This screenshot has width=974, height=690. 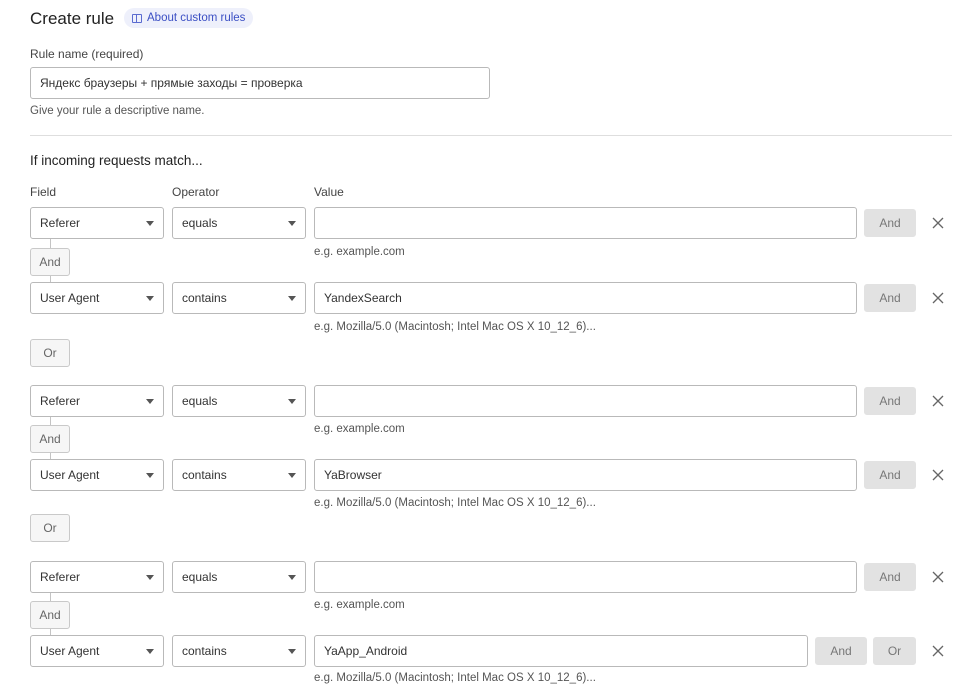 What do you see at coordinates (117, 111) in the screenshot?
I see `rule-name-help: Give your rule a descriptive name.` at bounding box center [117, 111].